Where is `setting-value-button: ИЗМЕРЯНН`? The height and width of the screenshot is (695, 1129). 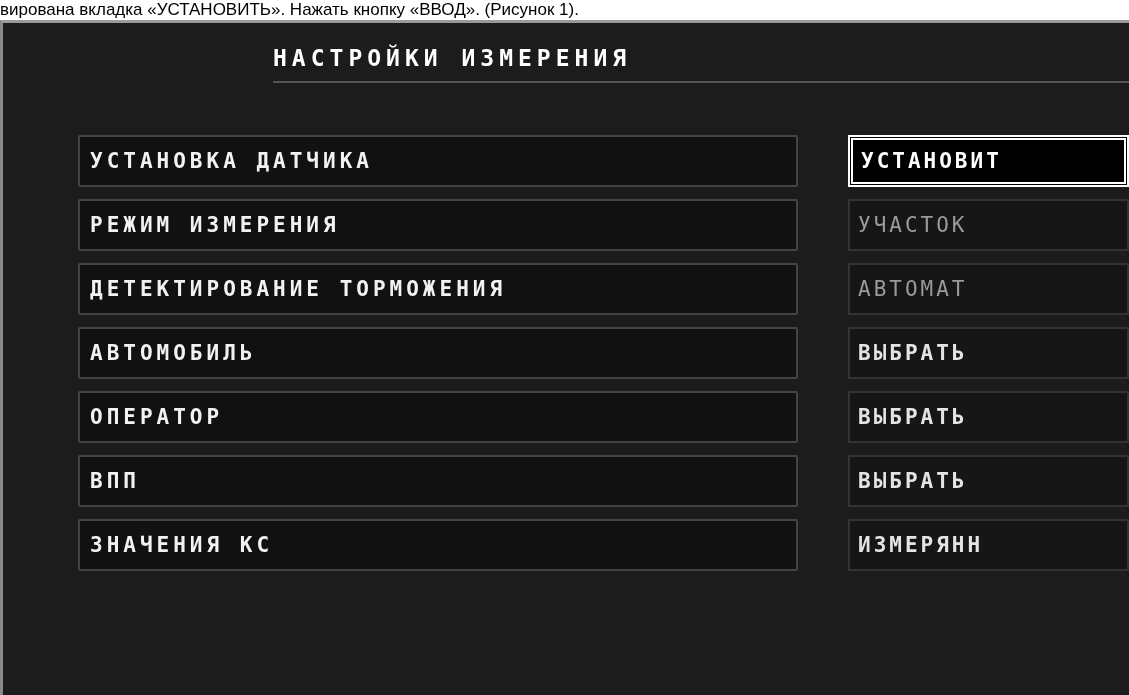 setting-value-button: ИЗМЕРЯНН is located at coordinates (988, 545).